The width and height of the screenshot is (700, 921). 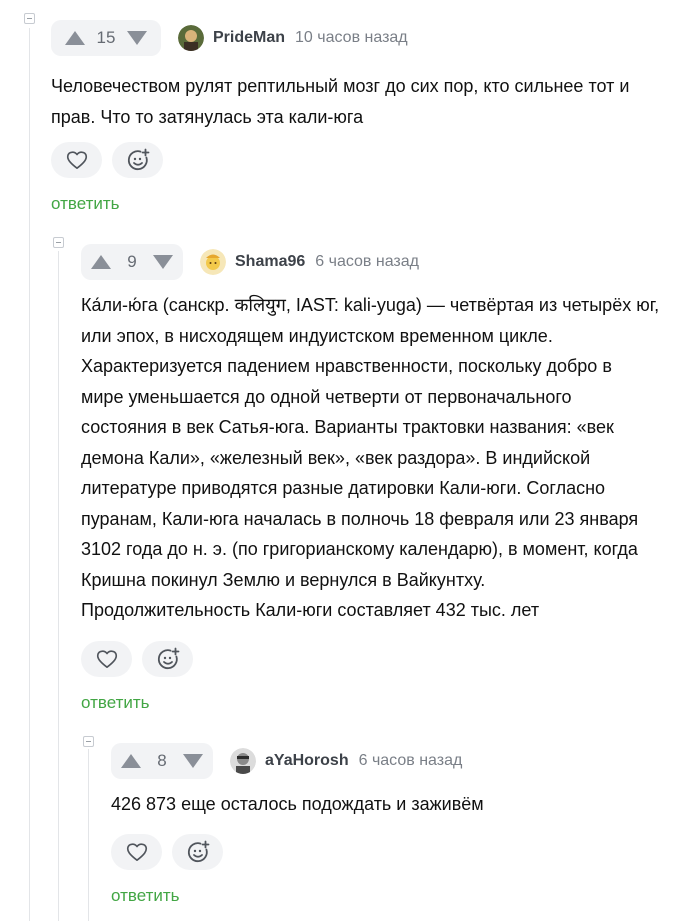 I want to click on score: 8, so click(x=162, y=760).